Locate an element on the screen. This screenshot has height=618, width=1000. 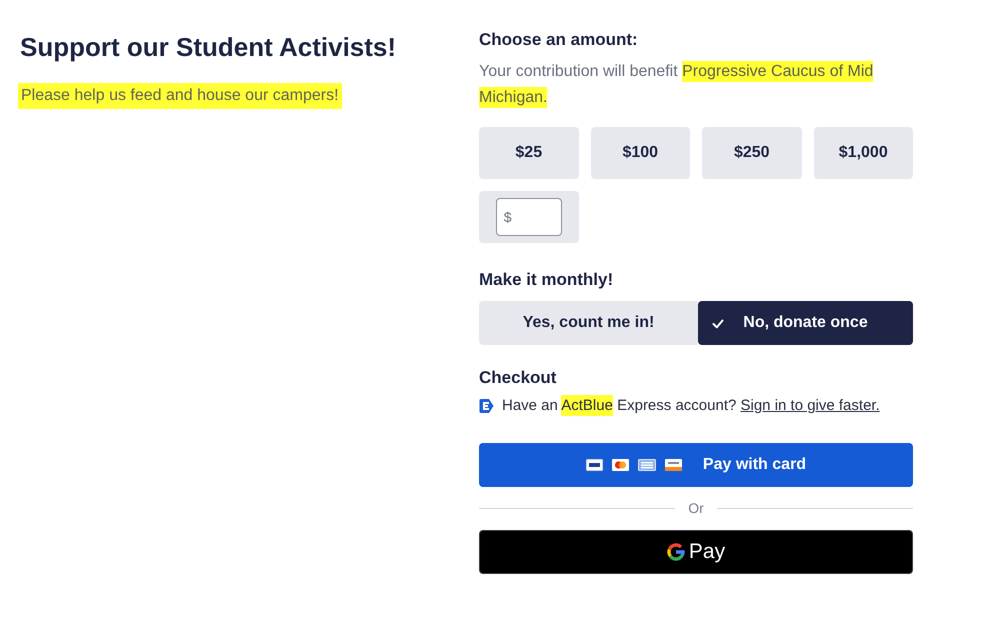
section-heading: Checkout is located at coordinates (518, 378).